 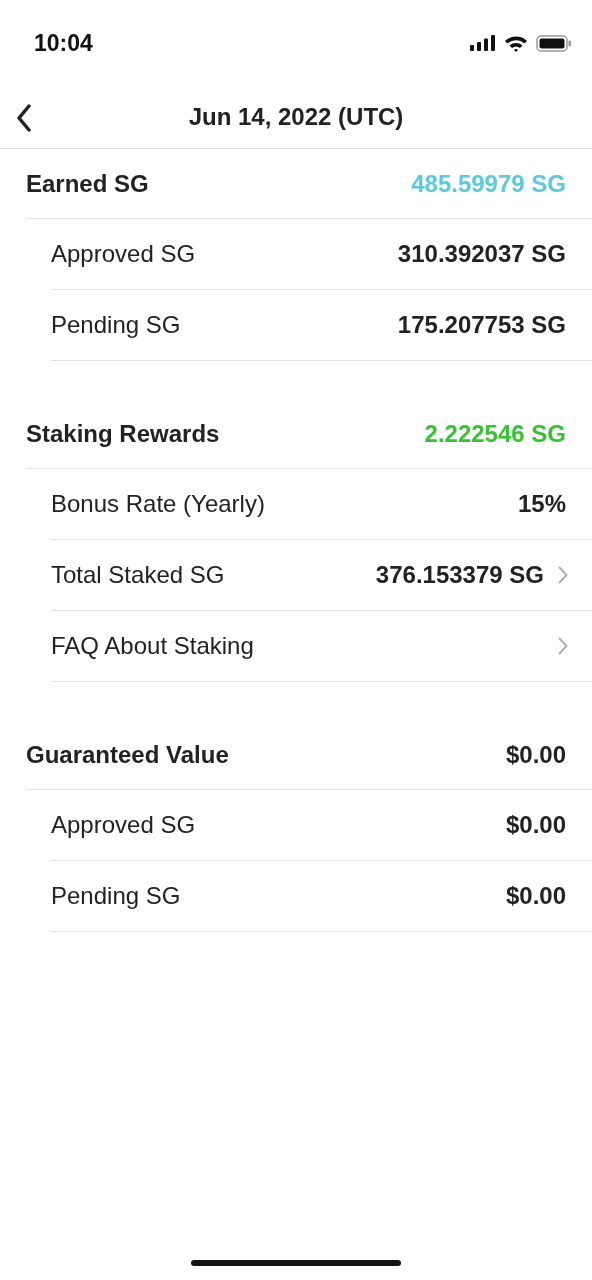 What do you see at coordinates (321, 646) in the screenshot?
I see `list-item: FAQ About Staking` at bounding box center [321, 646].